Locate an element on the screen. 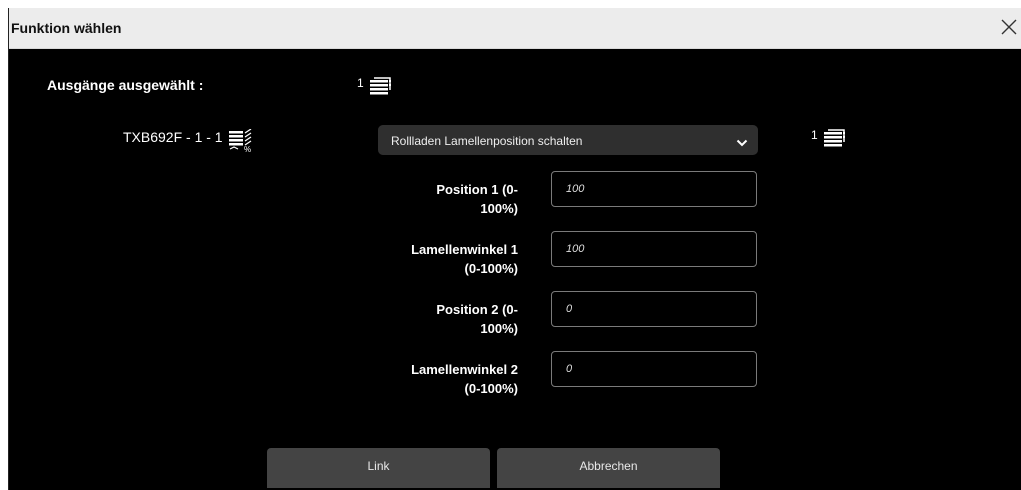 The height and width of the screenshot is (490, 1021). position-1-label: Position 1 (0- 100%) is located at coordinates (433, 199).